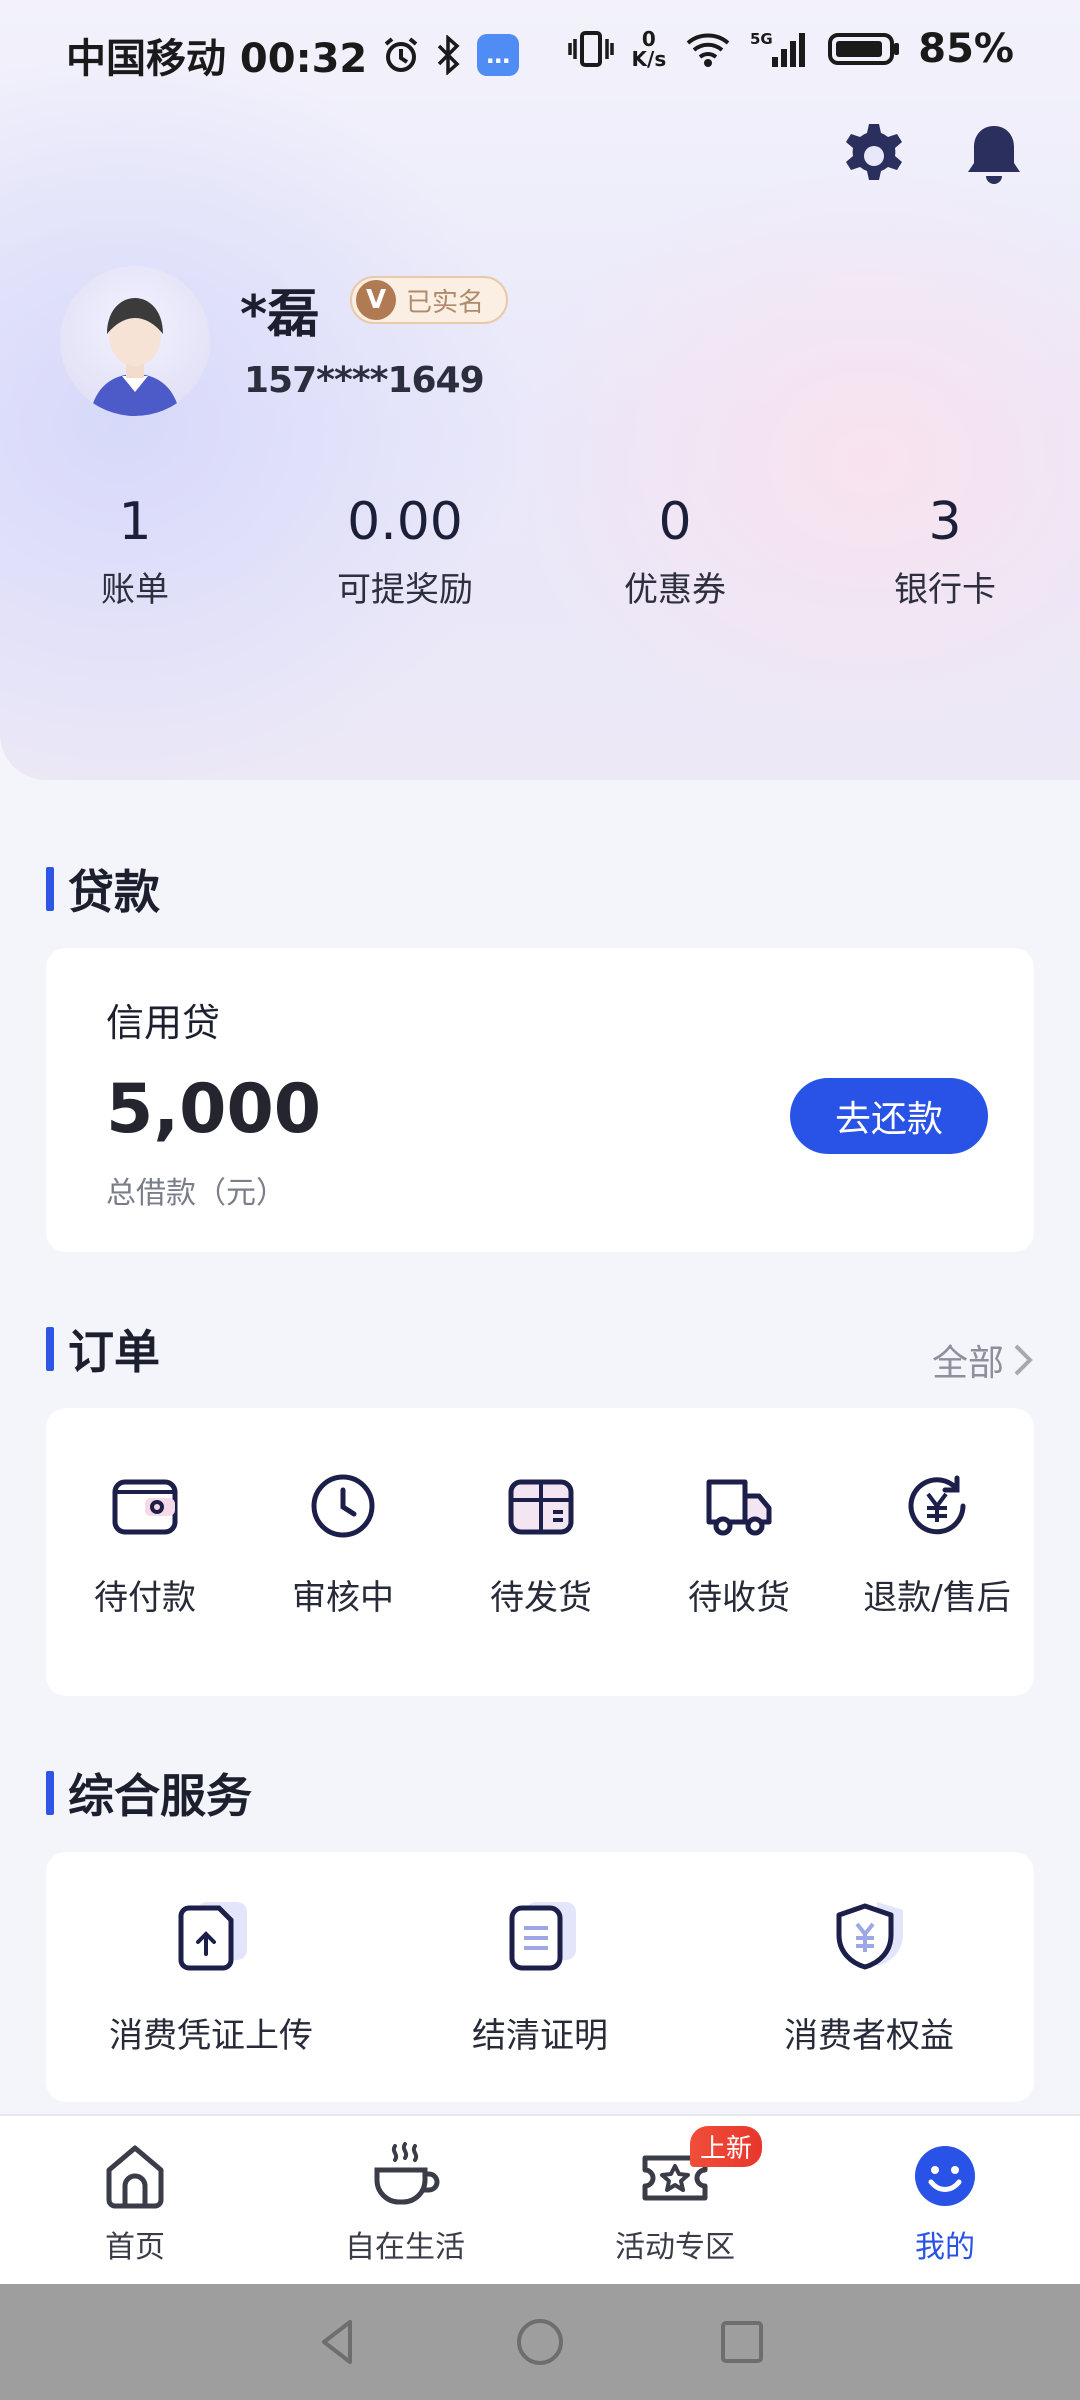 The width and height of the screenshot is (1080, 2400). Describe the element at coordinates (145, 1507) in the screenshot. I see `wallet-icon` at that location.